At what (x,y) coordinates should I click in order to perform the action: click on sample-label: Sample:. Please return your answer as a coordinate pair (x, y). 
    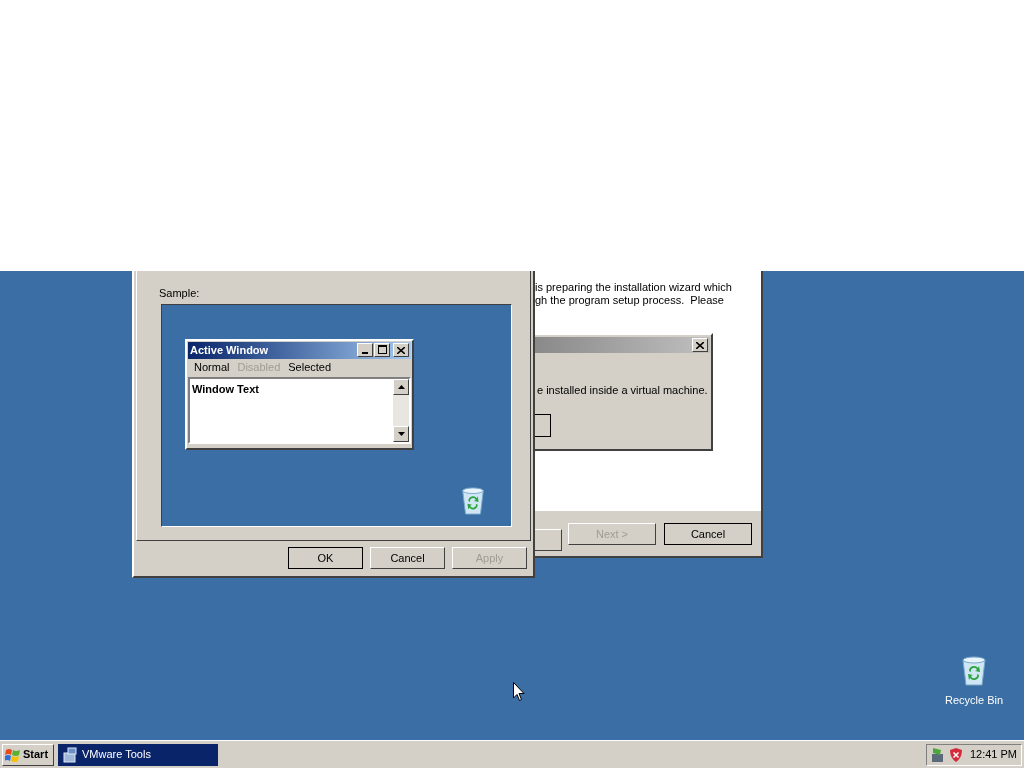
    Looking at the image, I should click on (180, 293).